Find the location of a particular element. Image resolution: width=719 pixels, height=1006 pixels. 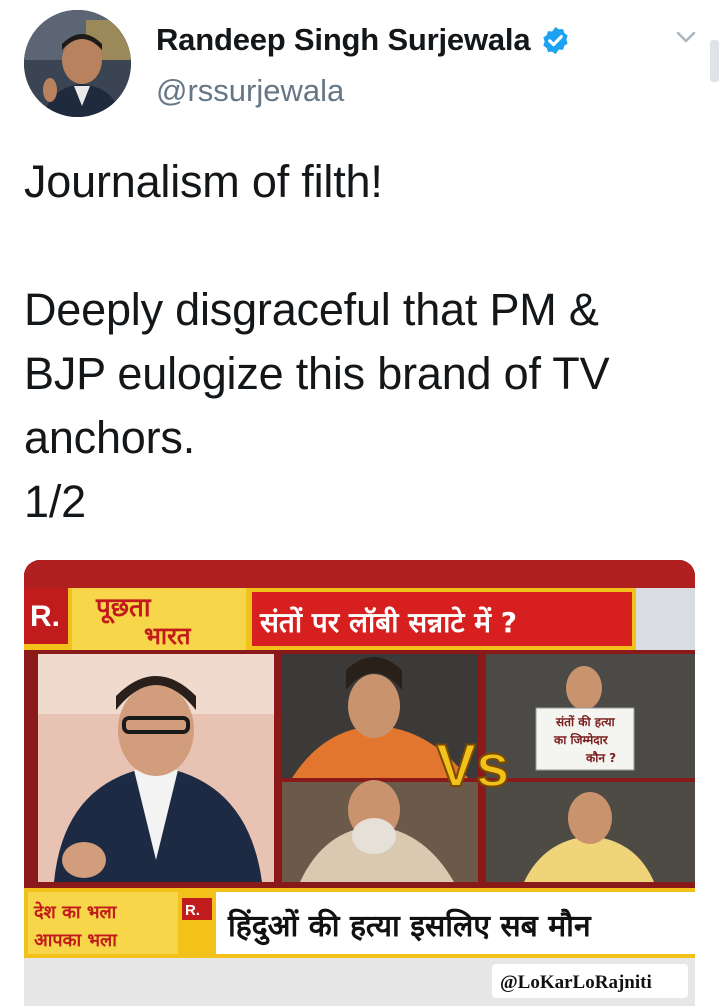

show-name-line2: भारत is located at coordinates (168, 636).